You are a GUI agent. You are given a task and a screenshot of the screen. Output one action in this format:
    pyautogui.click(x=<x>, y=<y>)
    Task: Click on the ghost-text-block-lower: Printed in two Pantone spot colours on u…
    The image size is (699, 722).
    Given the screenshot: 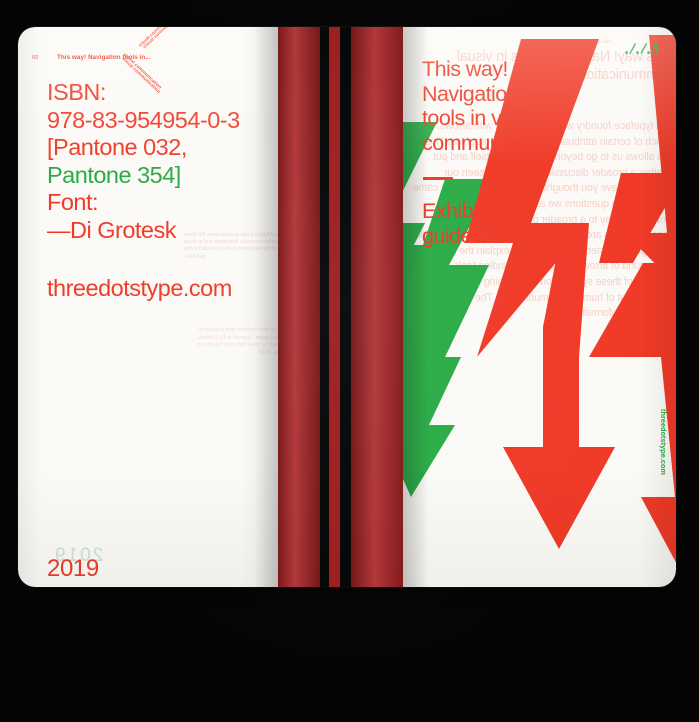 What is the action you would take?
    pyautogui.click(x=237, y=341)
    